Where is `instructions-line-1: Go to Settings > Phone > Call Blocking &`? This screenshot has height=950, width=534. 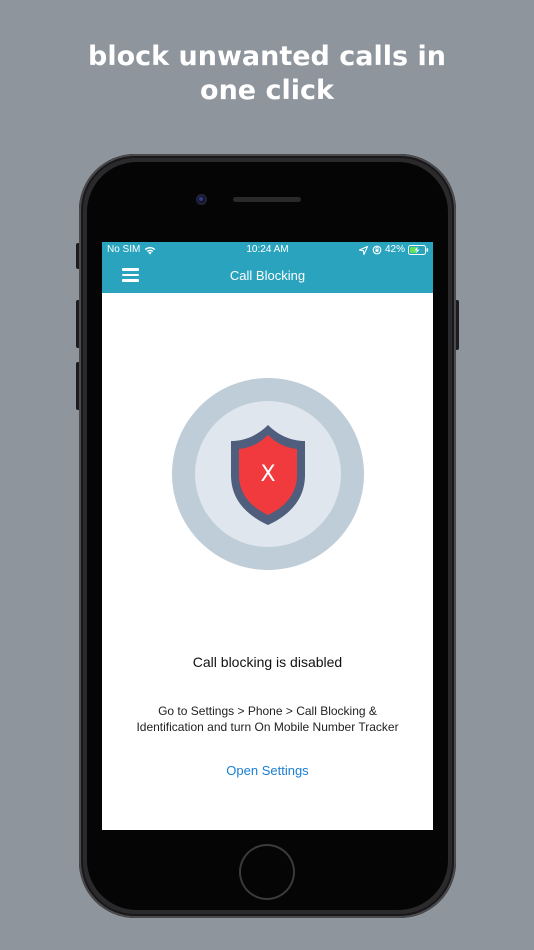
instructions-line-1: Go to Settings > Phone > Call Blocking & is located at coordinates (267, 711).